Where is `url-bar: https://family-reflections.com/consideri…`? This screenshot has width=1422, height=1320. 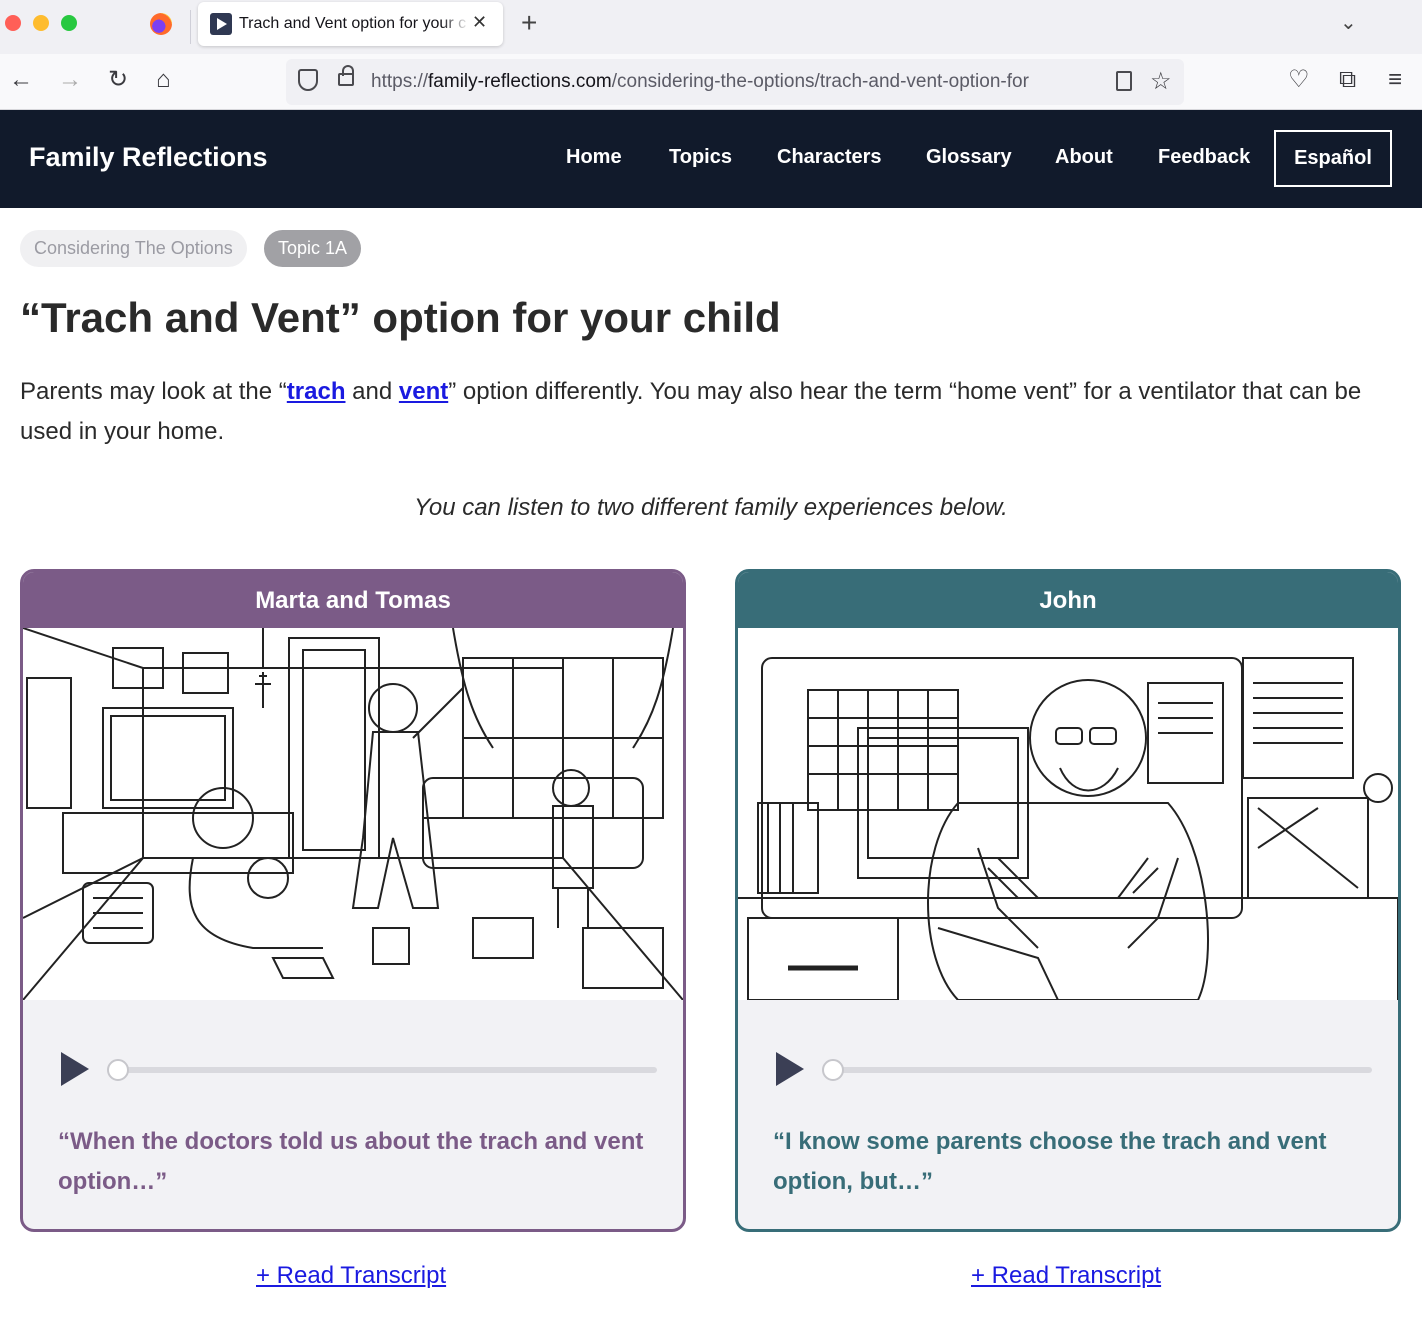
url-bar: https://family-reflections.com/consideri… is located at coordinates (735, 82).